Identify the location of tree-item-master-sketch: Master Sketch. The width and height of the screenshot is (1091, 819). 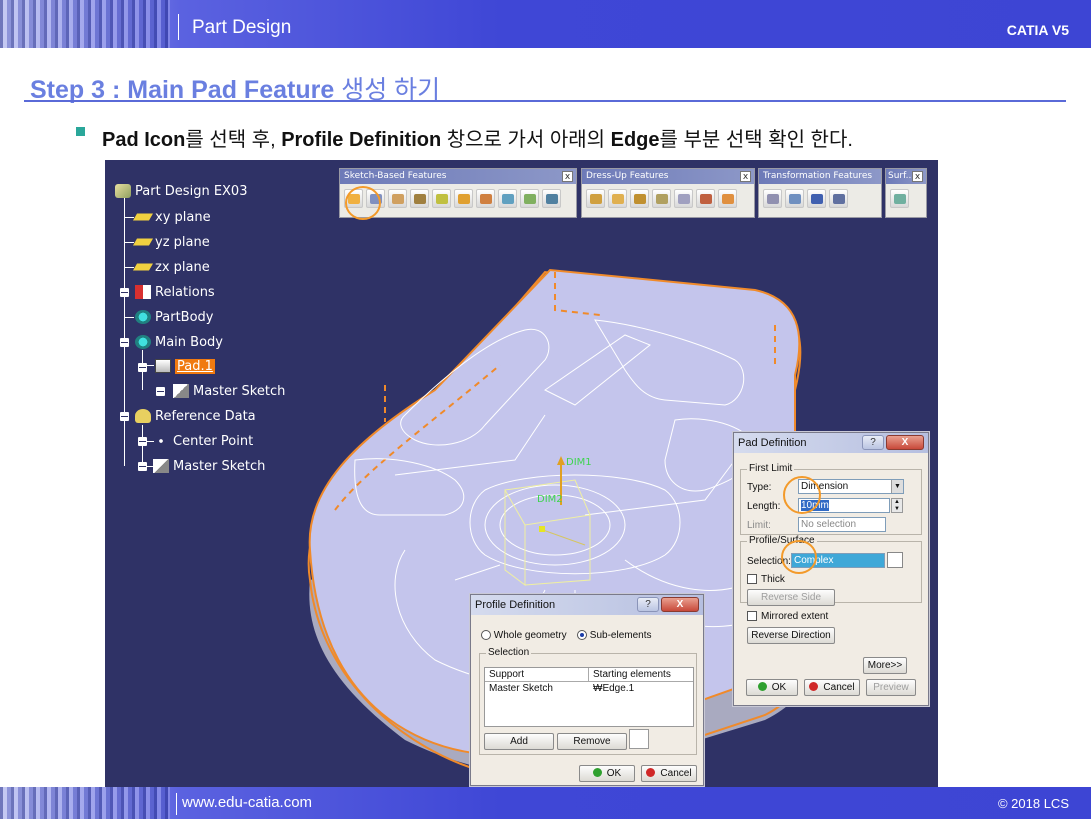
(229, 391).